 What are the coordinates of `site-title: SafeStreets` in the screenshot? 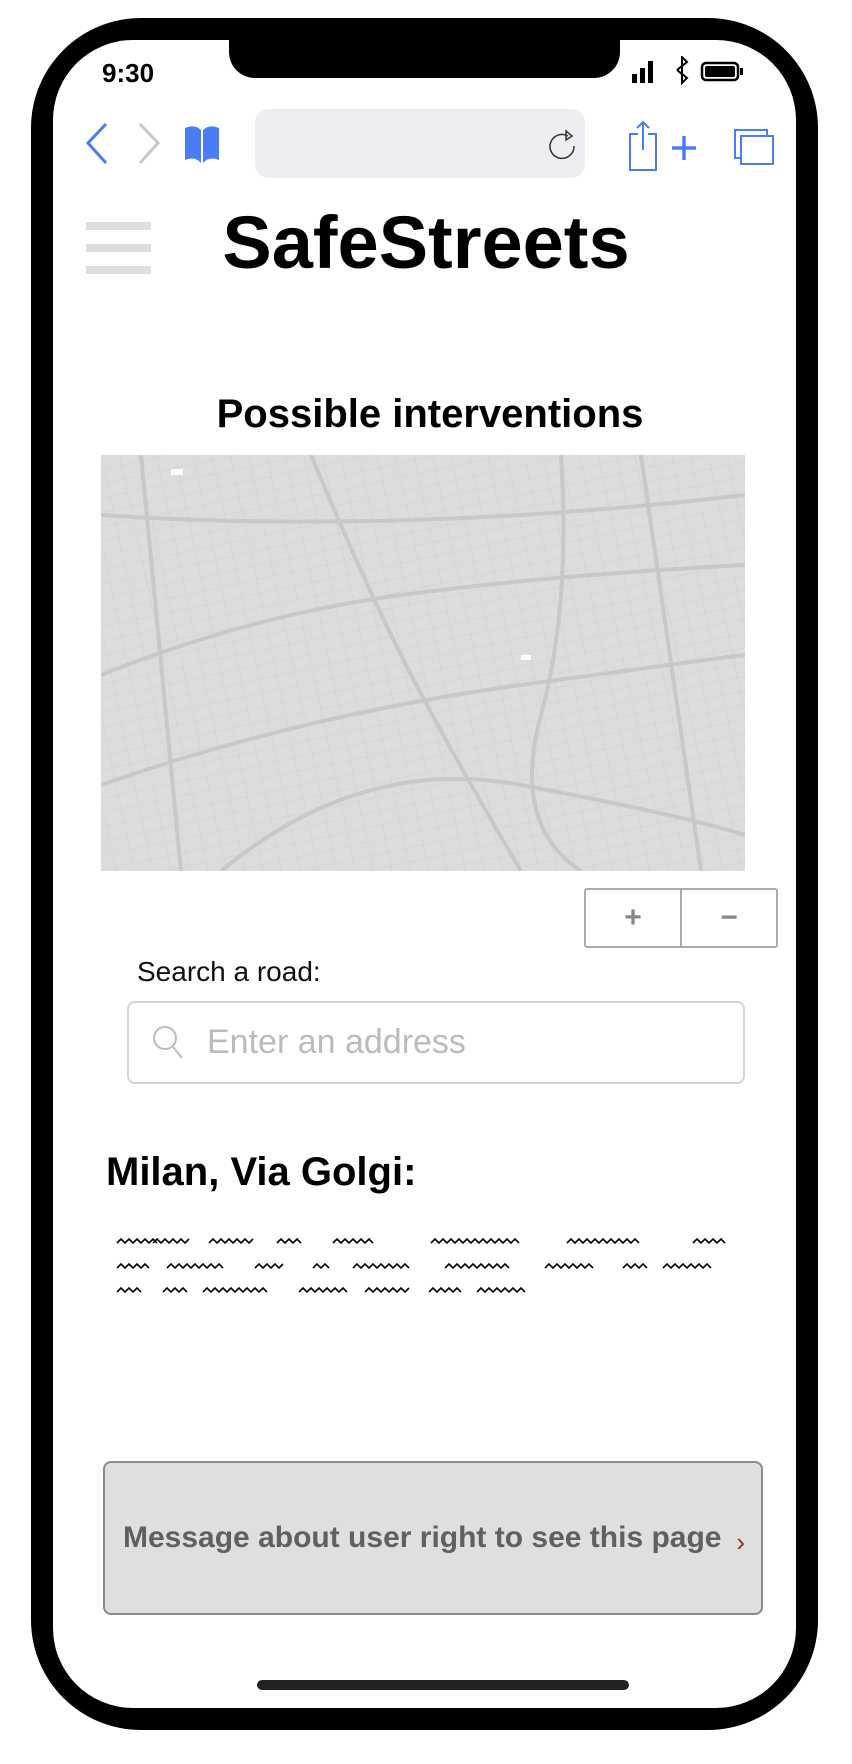 It's located at (426, 242).